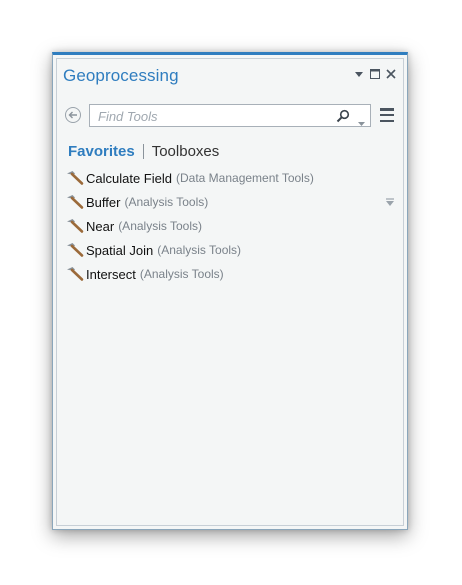  Describe the element at coordinates (231, 202) in the screenshot. I see `list-item-buffer: Buffer (Analysis Tools)` at that location.